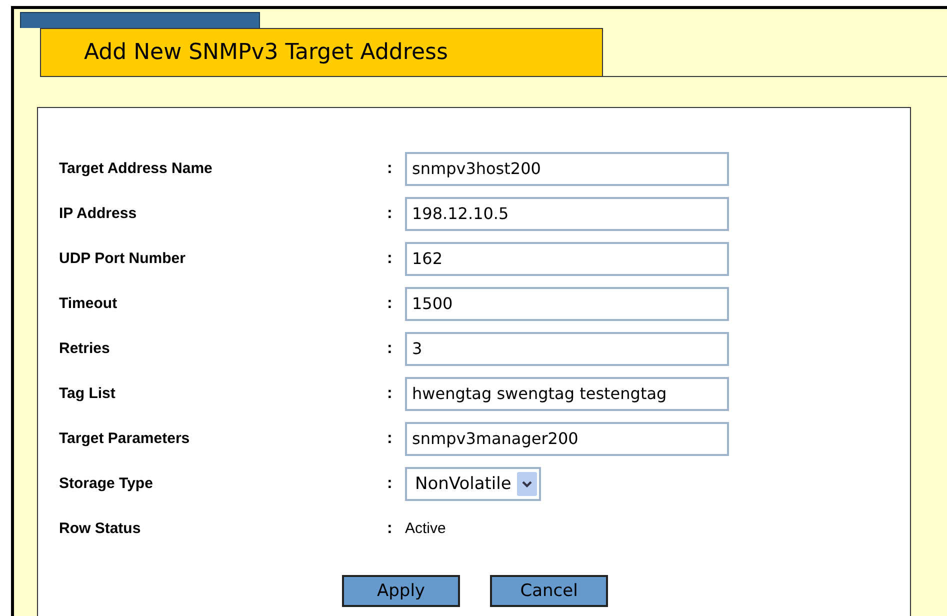 This screenshot has height=616, width=947. What do you see at coordinates (527, 484) in the screenshot?
I see `caret-icon` at bounding box center [527, 484].